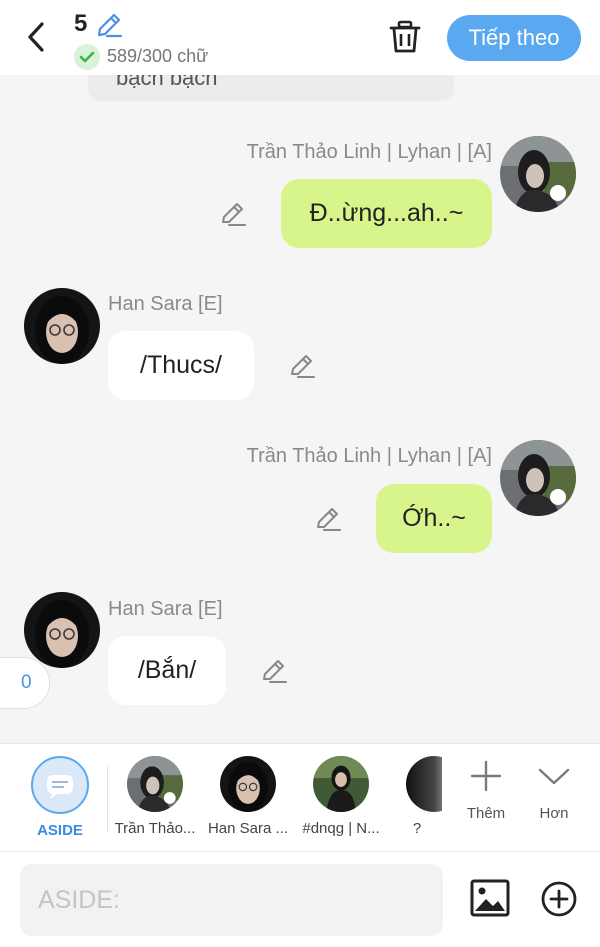 Image resolution: width=600 pixels, height=947 pixels. I want to click on plus-icon, so click(486, 776).